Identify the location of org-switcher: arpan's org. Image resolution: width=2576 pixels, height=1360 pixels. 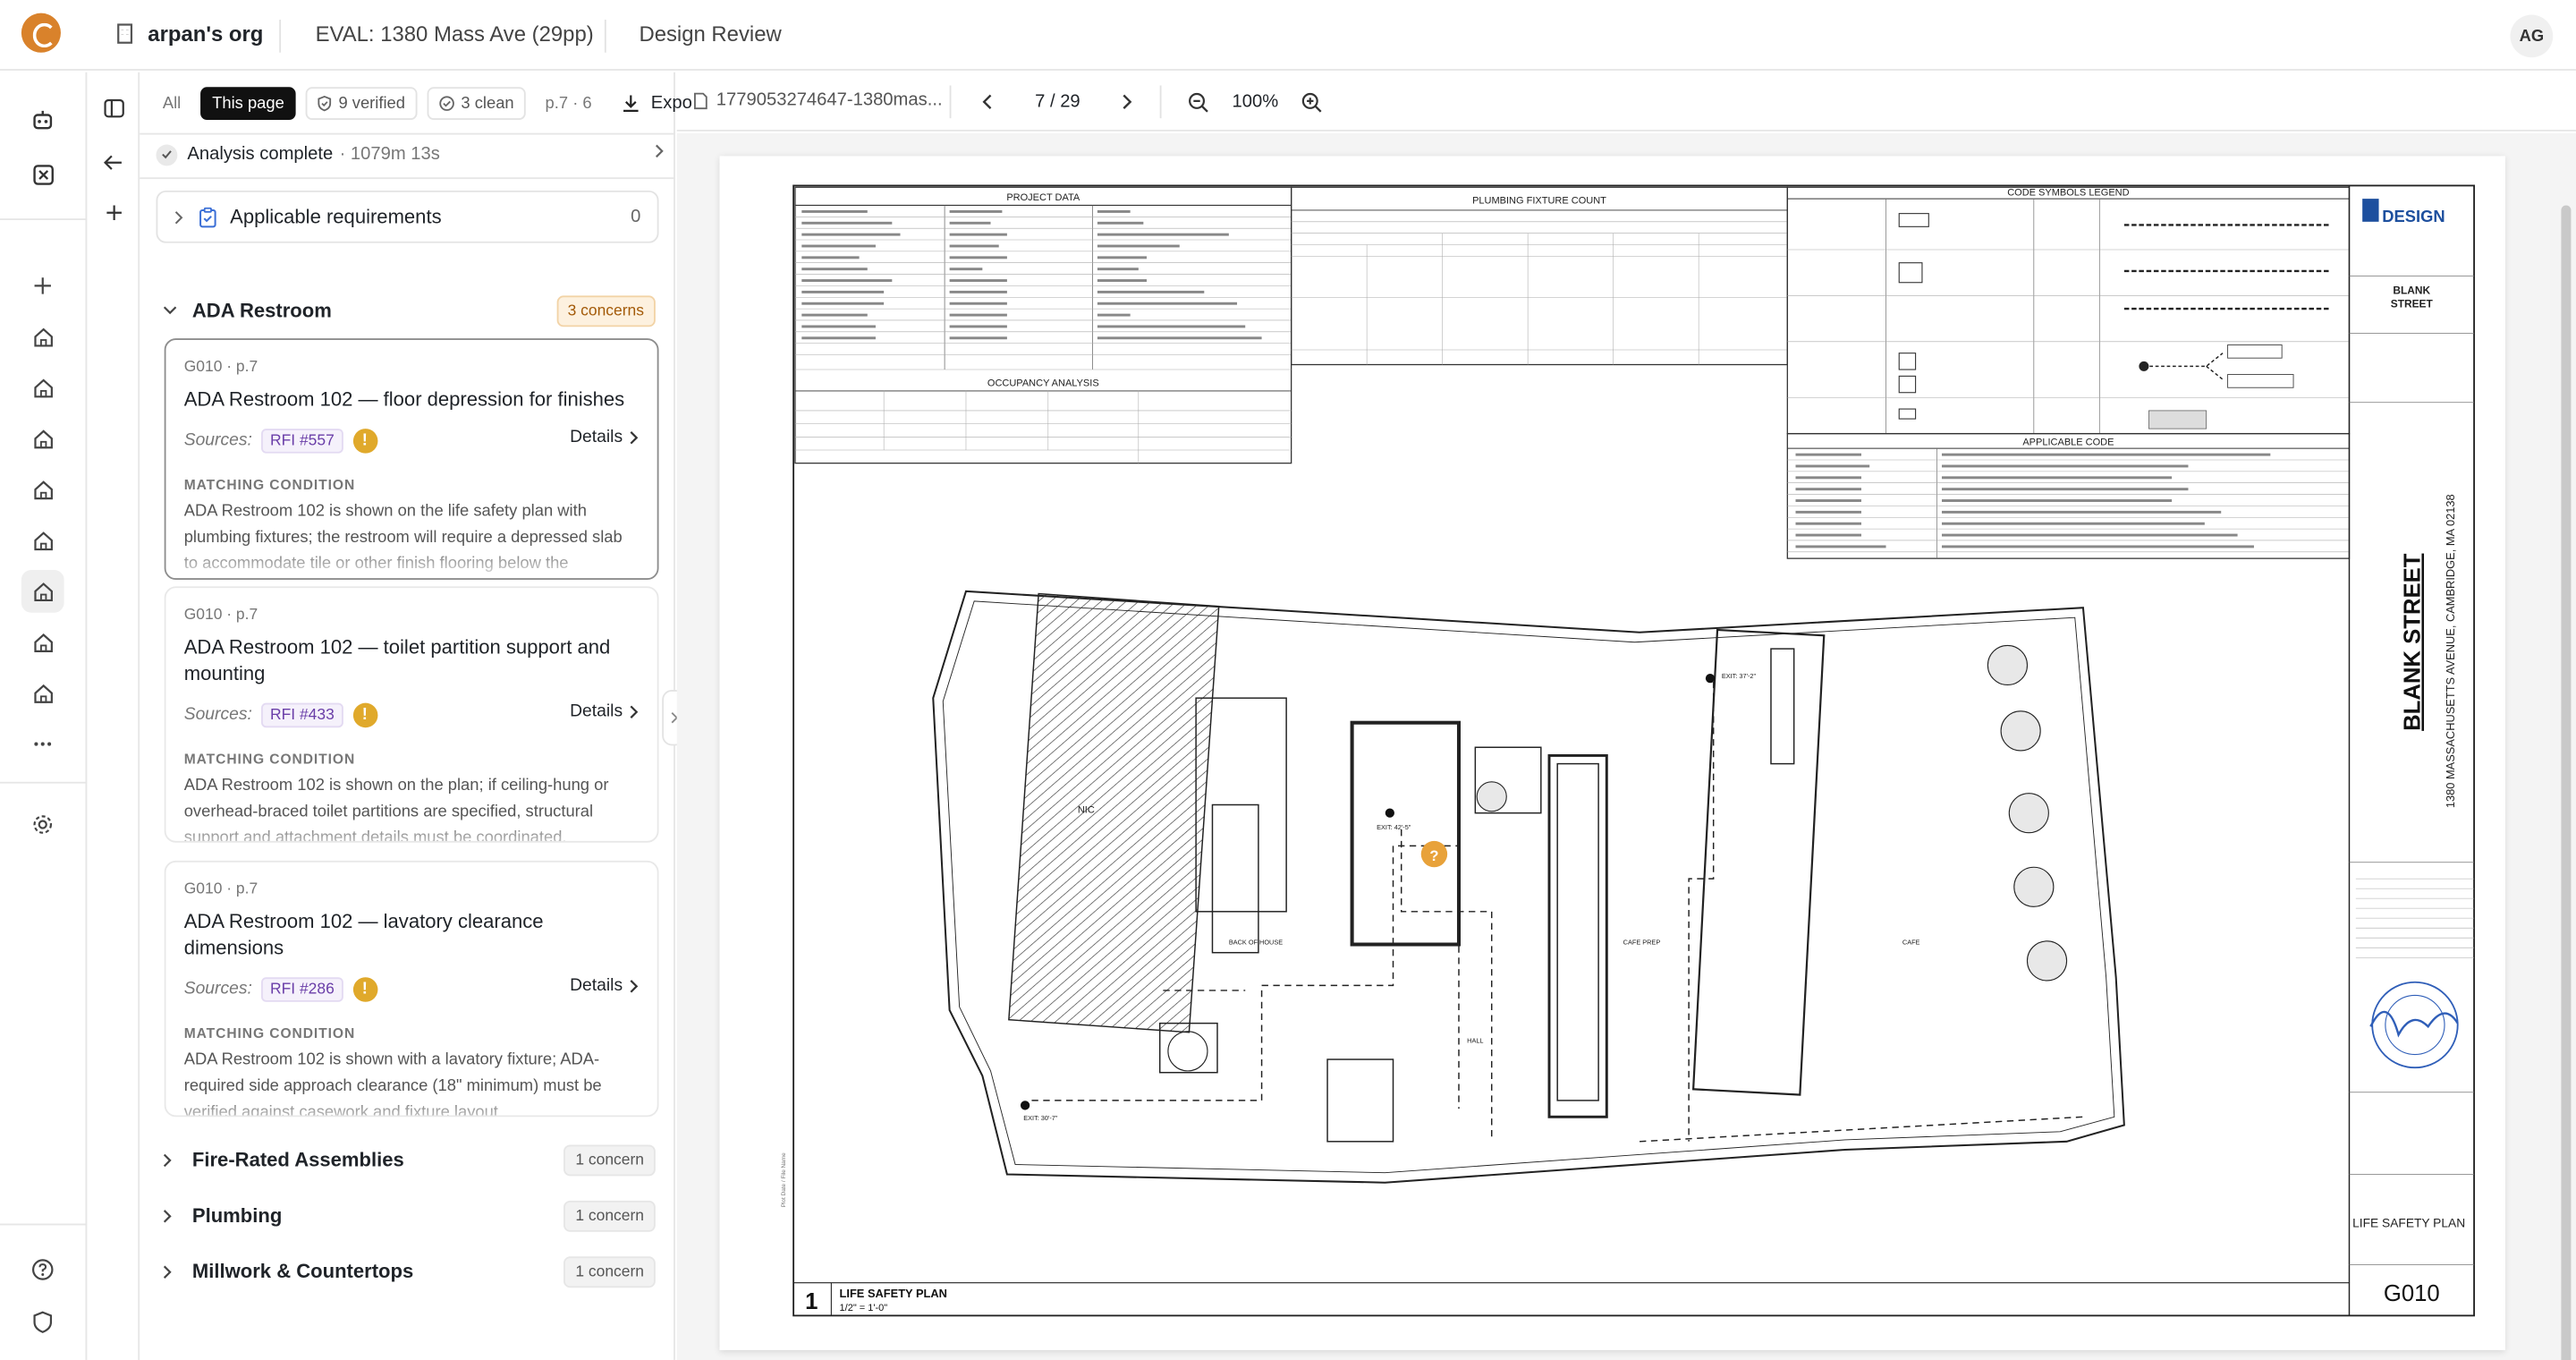
(189, 34).